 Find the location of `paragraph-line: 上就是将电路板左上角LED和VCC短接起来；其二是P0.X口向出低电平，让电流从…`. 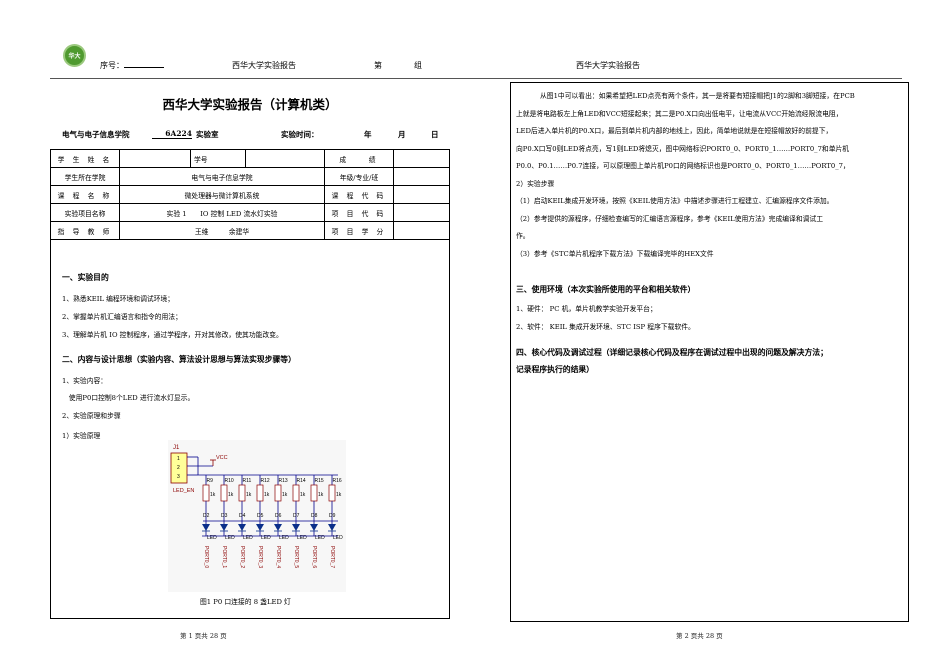

paragraph-line: 上就是将电路板左上角LED和VCC短接起来；其二是P0.X口向出低电平，让电流从… is located at coordinates (679, 113).